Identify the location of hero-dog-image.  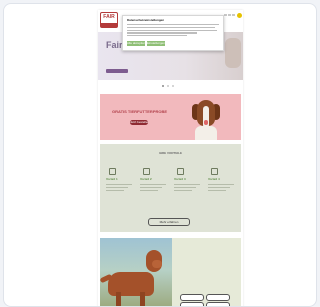
(233, 53).